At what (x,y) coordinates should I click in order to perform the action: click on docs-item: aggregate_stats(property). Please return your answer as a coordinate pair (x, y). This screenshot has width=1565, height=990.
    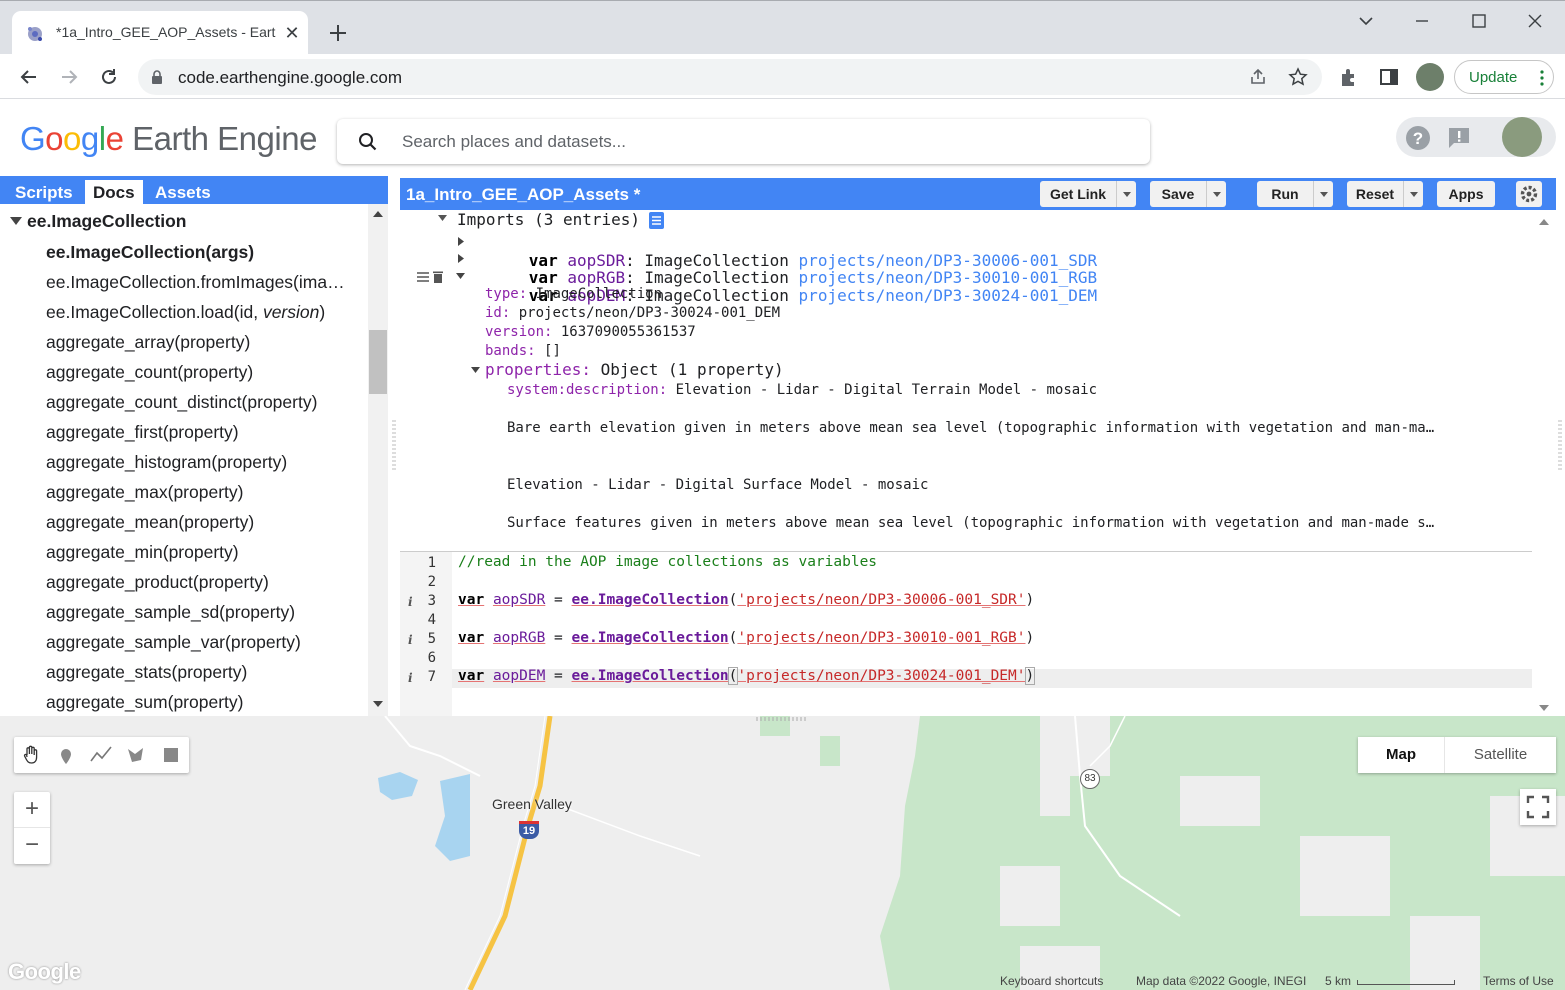
    Looking at the image, I should click on (146, 672).